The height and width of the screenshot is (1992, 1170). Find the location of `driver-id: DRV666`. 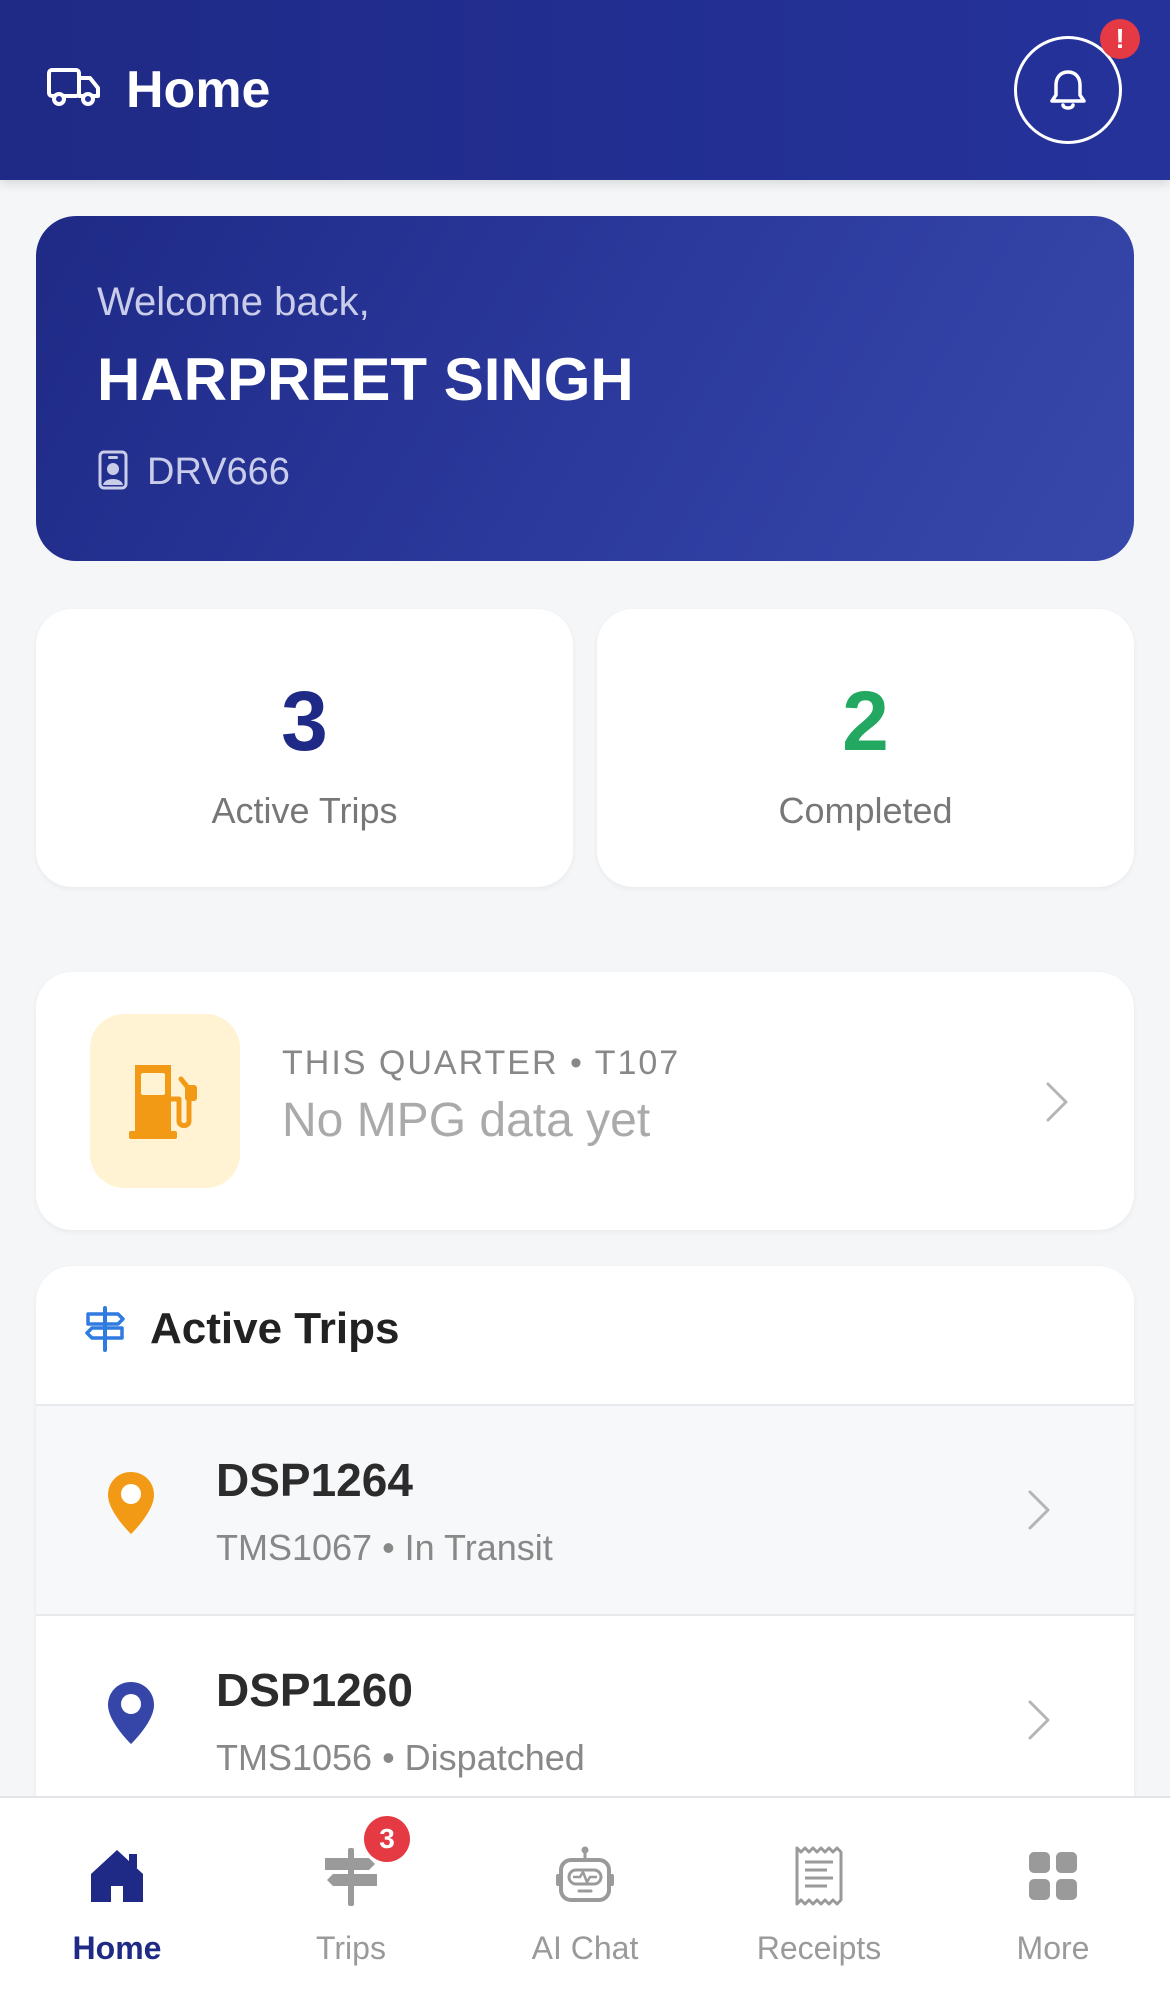

driver-id: DRV666 is located at coordinates (218, 472).